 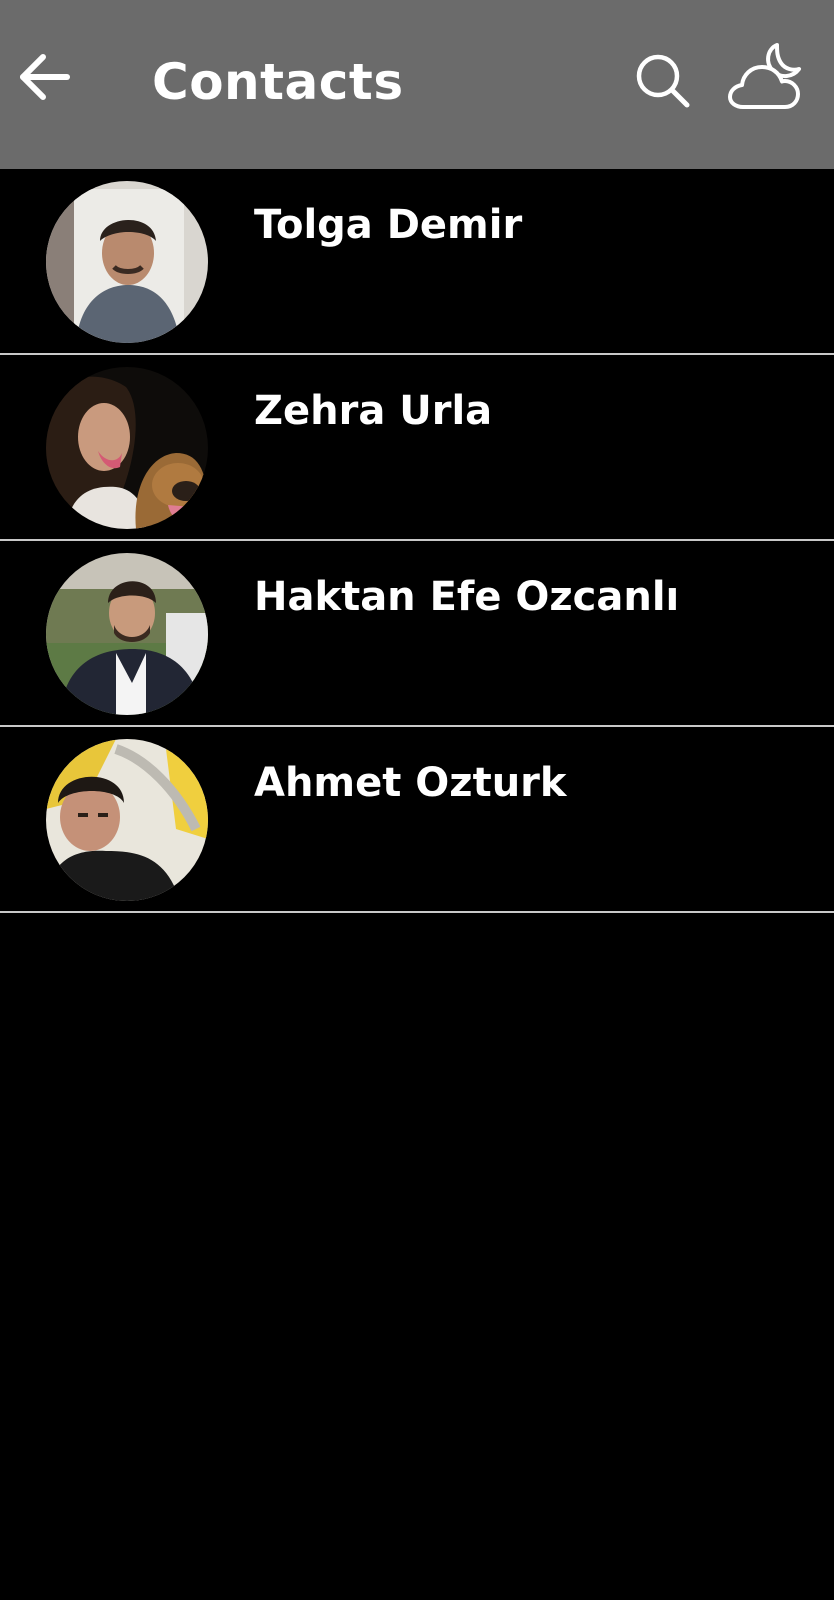 What do you see at coordinates (417, 634) in the screenshot?
I see `contact-item: Haktan Efe Ozcanlı` at bounding box center [417, 634].